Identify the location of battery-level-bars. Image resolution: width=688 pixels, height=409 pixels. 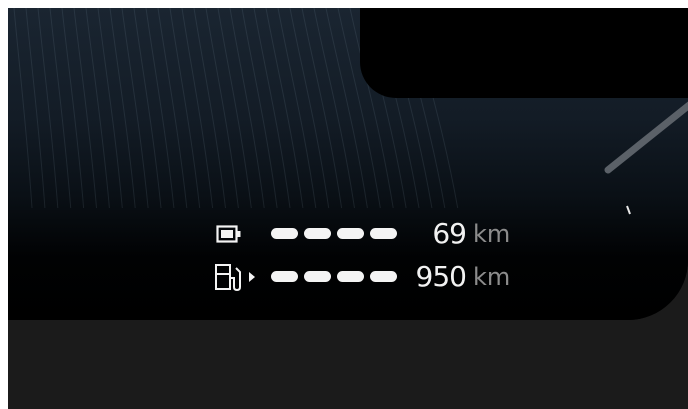
(334, 233).